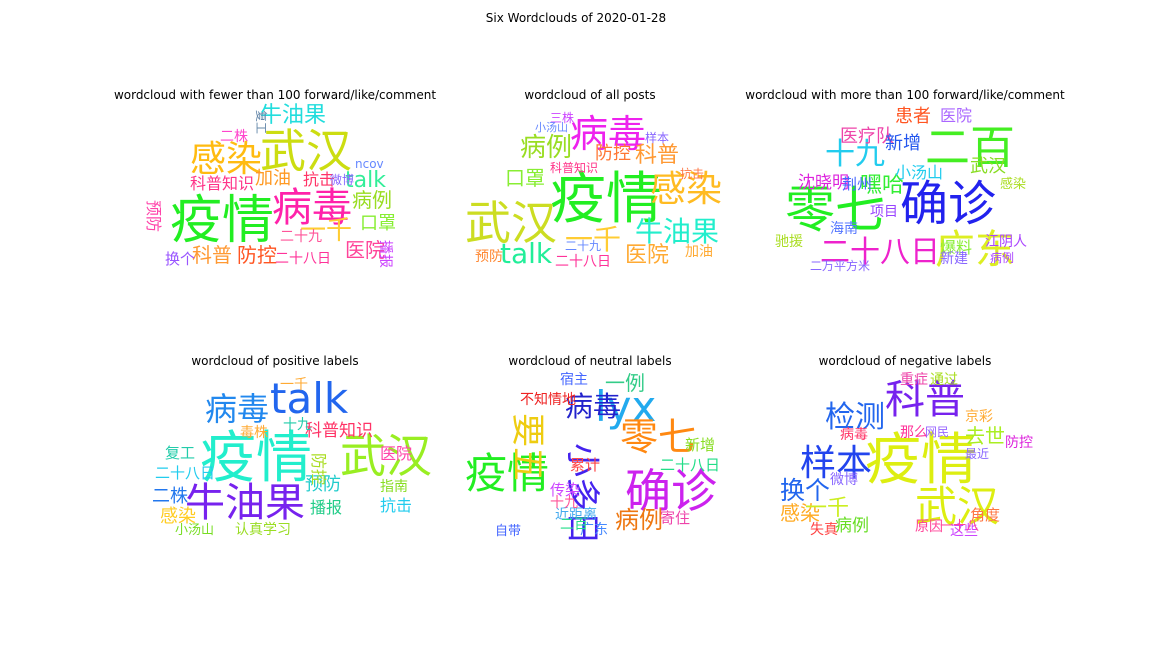 The image size is (1152, 648). What do you see at coordinates (948, 204) in the screenshot?
I see `cloud-word: 确诊` at bounding box center [948, 204].